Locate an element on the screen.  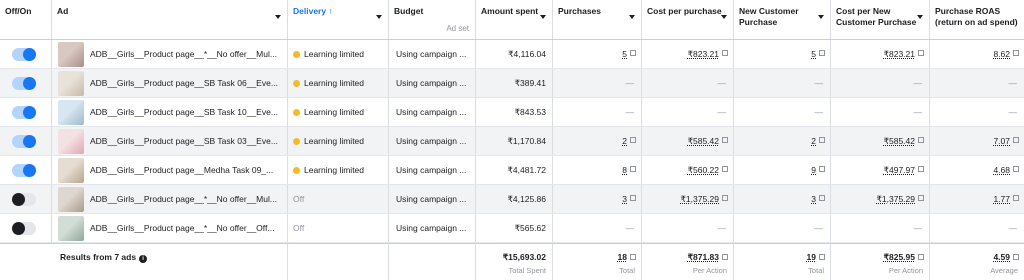
cost-per-purchase-value: ₹1,375.29 is located at coordinates (700, 199).